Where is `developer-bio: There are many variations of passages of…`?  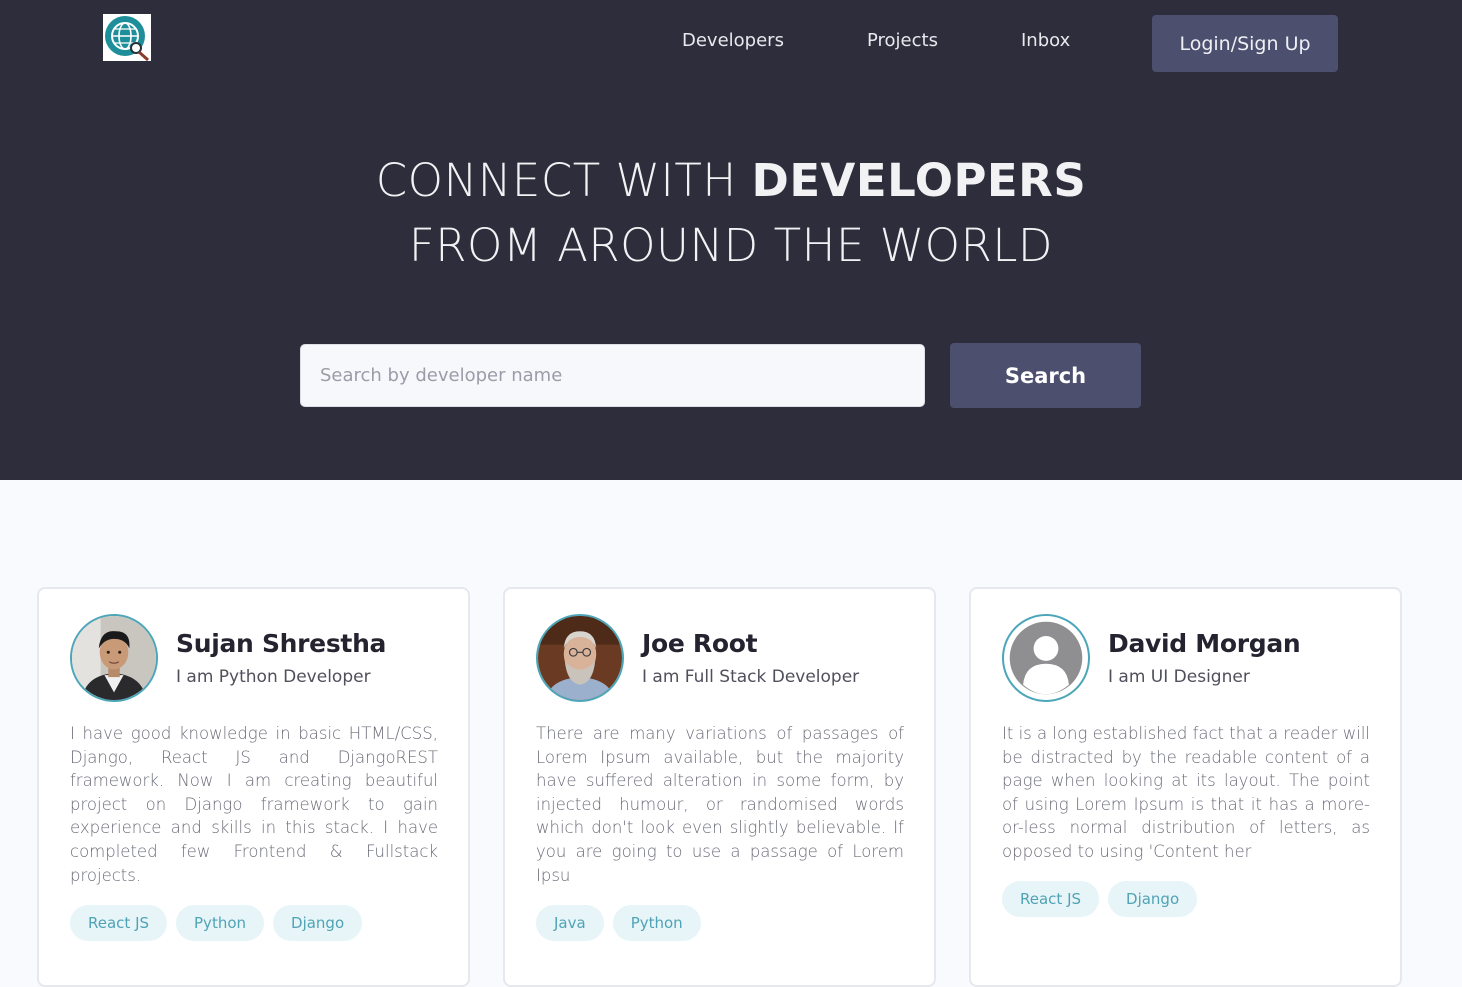
developer-bio: There are many variations of passages of… is located at coordinates (720, 804).